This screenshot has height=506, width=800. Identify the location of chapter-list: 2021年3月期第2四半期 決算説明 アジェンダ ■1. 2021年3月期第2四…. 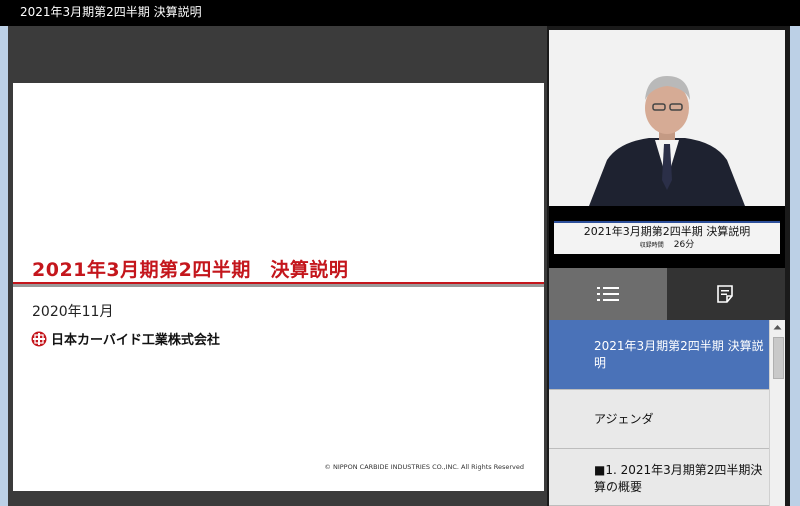
(659, 413).